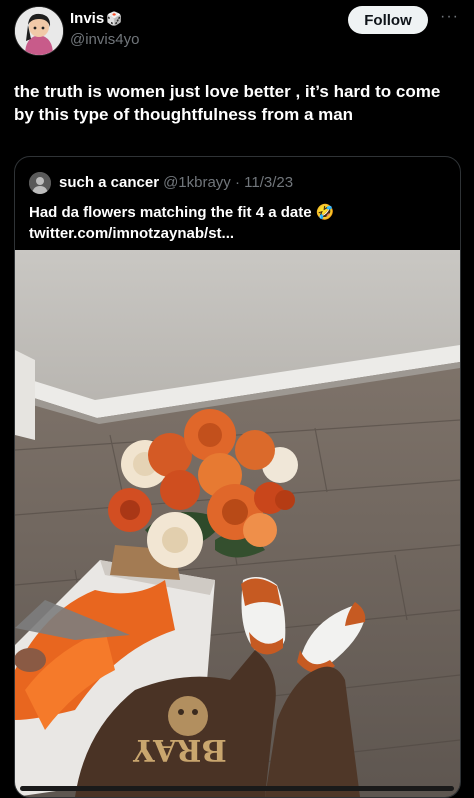  What do you see at coordinates (109, 182) in the screenshot?
I see `quoted-author-name: such a cancer` at bounding box center [109, 182].